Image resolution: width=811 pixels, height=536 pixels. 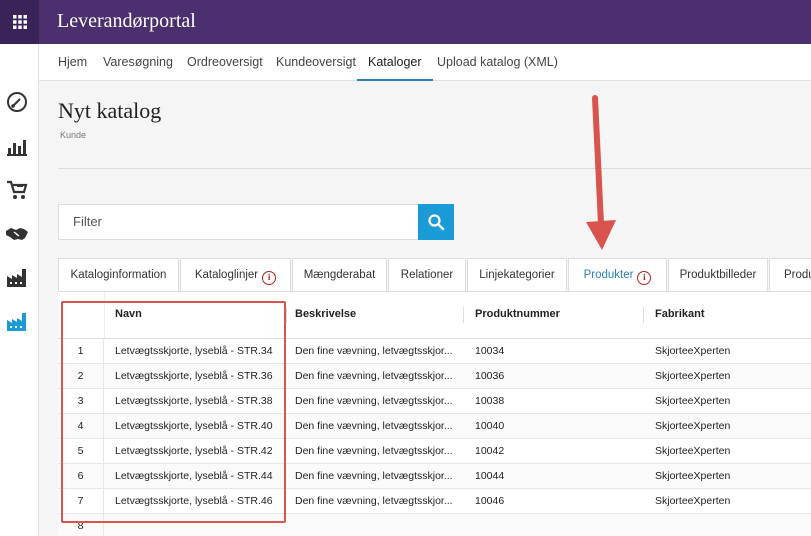 I want to click on factory-icon, so click(x=17, y=278).